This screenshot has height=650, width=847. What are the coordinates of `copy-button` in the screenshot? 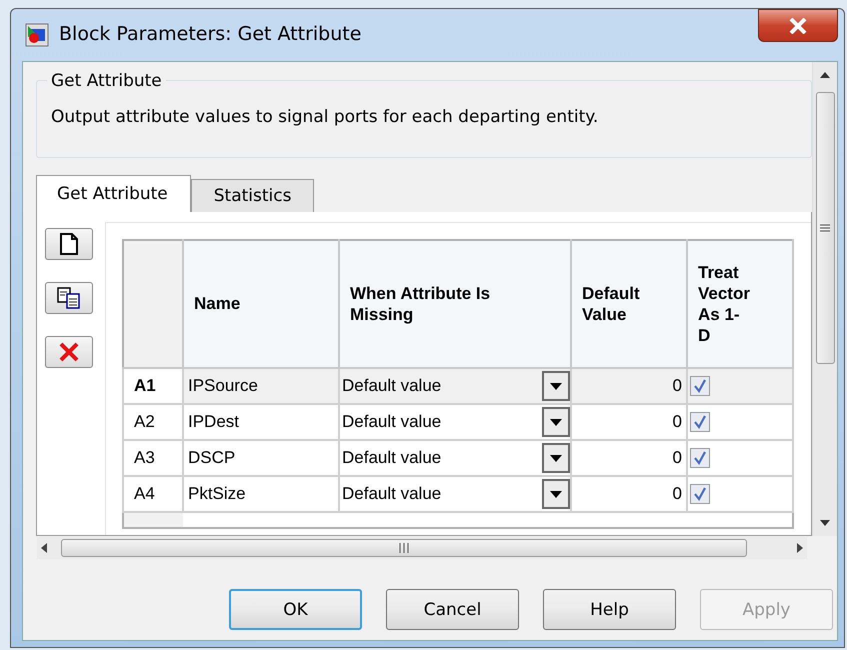 It's located at (69, 298).